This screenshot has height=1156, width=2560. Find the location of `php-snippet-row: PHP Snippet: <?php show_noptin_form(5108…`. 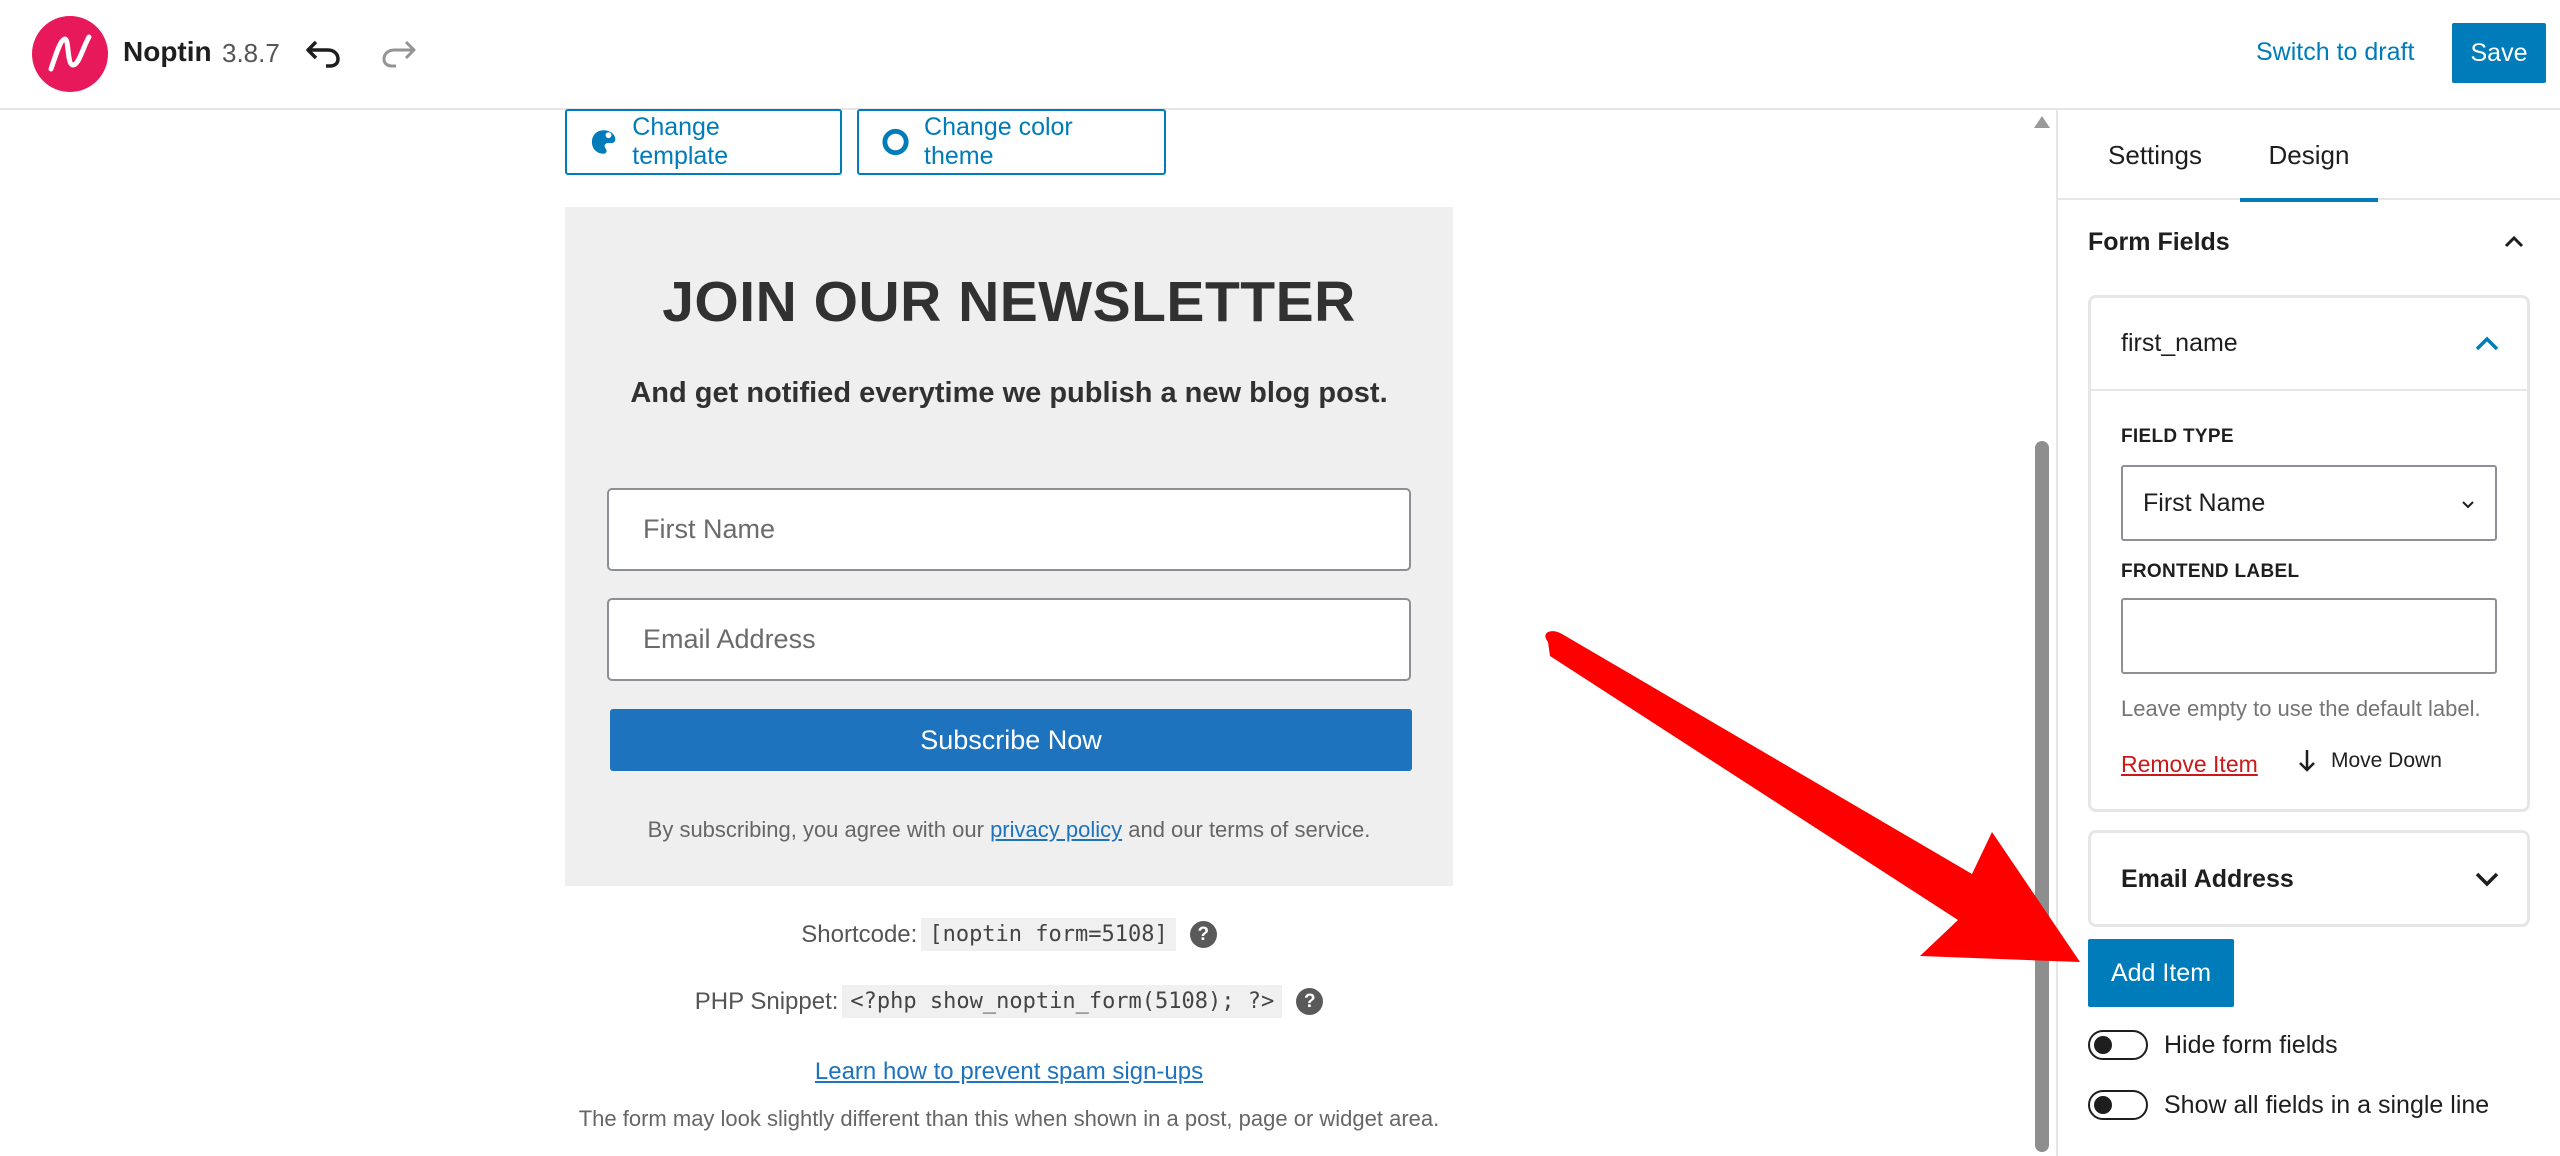

php-snippet-row: PHP Snippet: <?php show_noptin_form(5108… is located at coordinates (1009, 1001).